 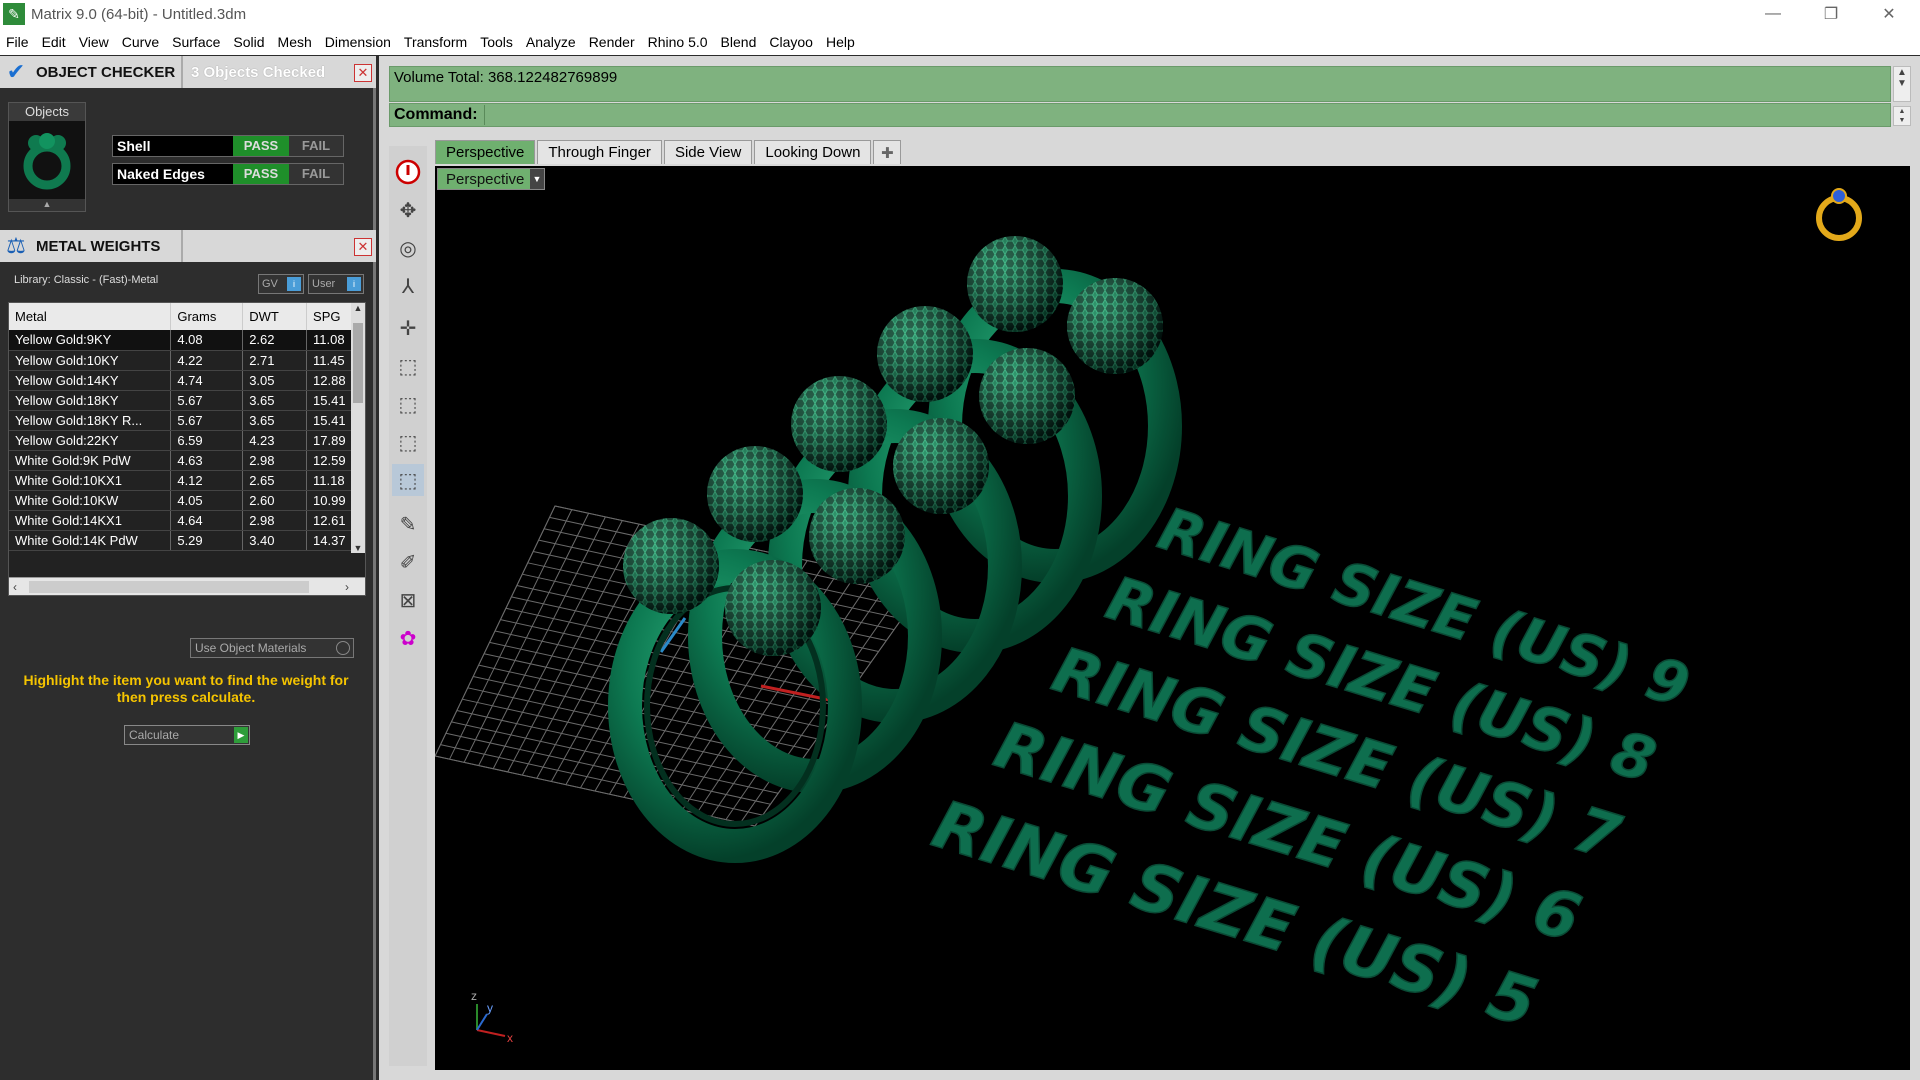 I want to click on menu-blend: Blend, so click(x=739, y=42).